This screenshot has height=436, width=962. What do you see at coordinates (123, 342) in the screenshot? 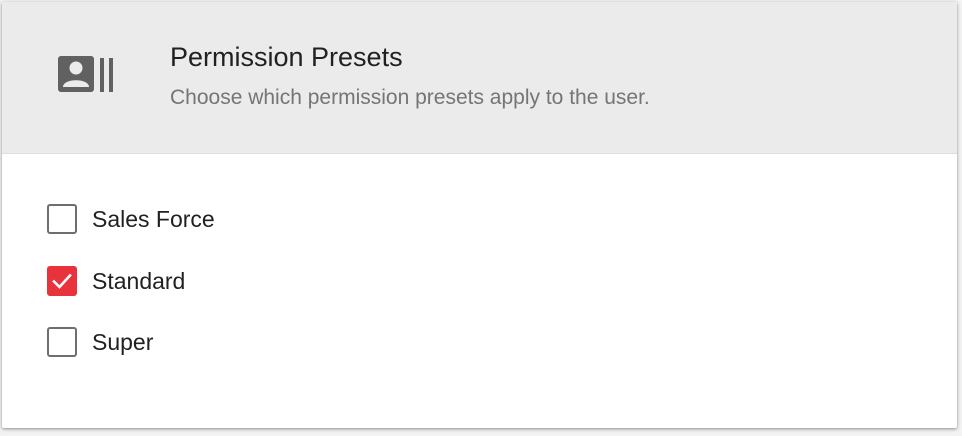
I see `preset-label: Super` at bounding box center [123, 342].